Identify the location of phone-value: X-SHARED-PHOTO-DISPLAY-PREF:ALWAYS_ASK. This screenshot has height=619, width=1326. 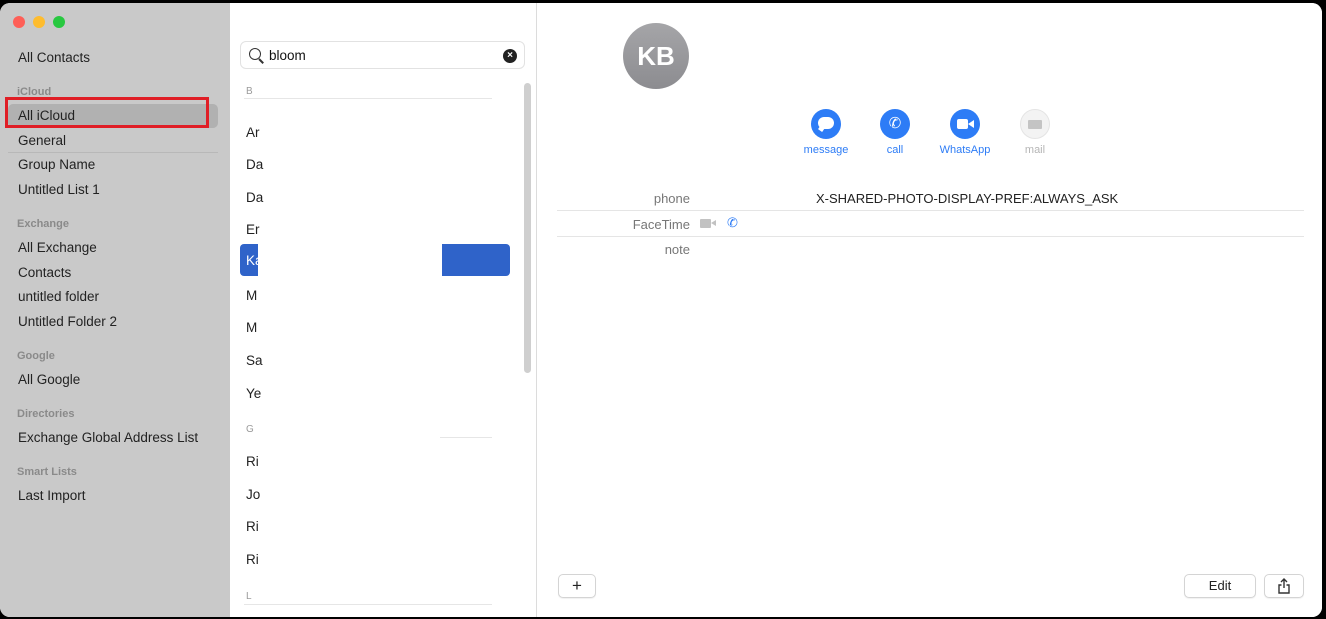
(967, 198).